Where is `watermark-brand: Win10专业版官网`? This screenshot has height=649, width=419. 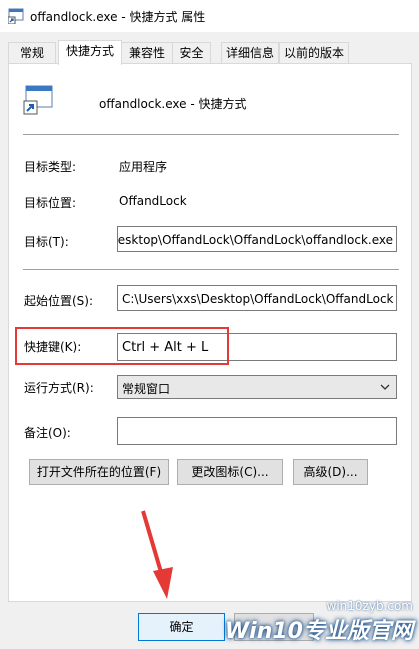 watermark-brand: Win10专业版官网 is located at coordinates (318, 631).